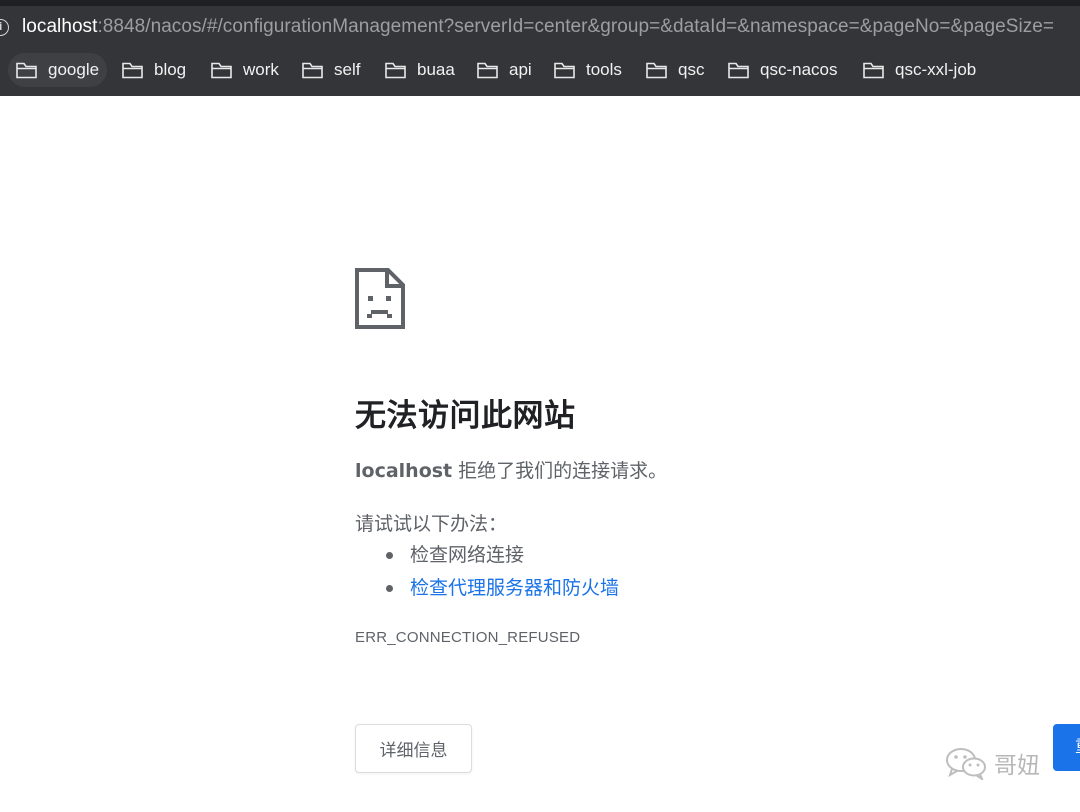  I want to click on watermark: 哥妞, so click(992, 764).